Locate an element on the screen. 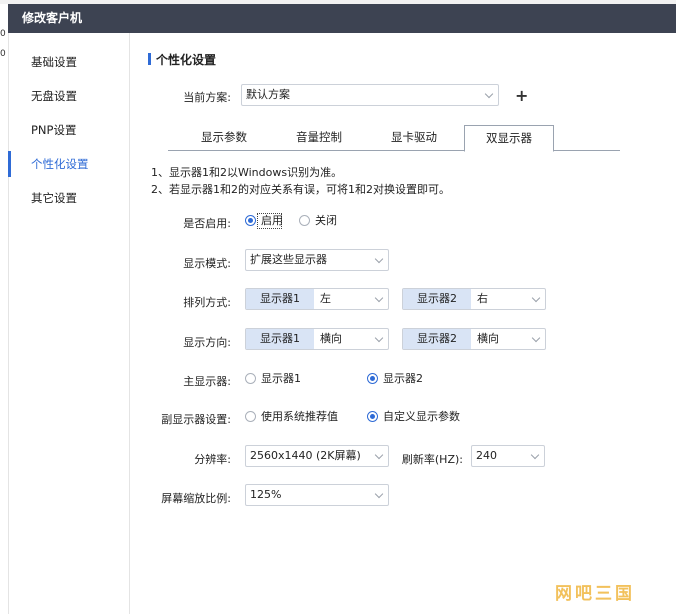 Image resolution: width=676 pixels, height=614 pixels. sidebar-item-basic: 基础设置 is located at coordinates (69, 62).